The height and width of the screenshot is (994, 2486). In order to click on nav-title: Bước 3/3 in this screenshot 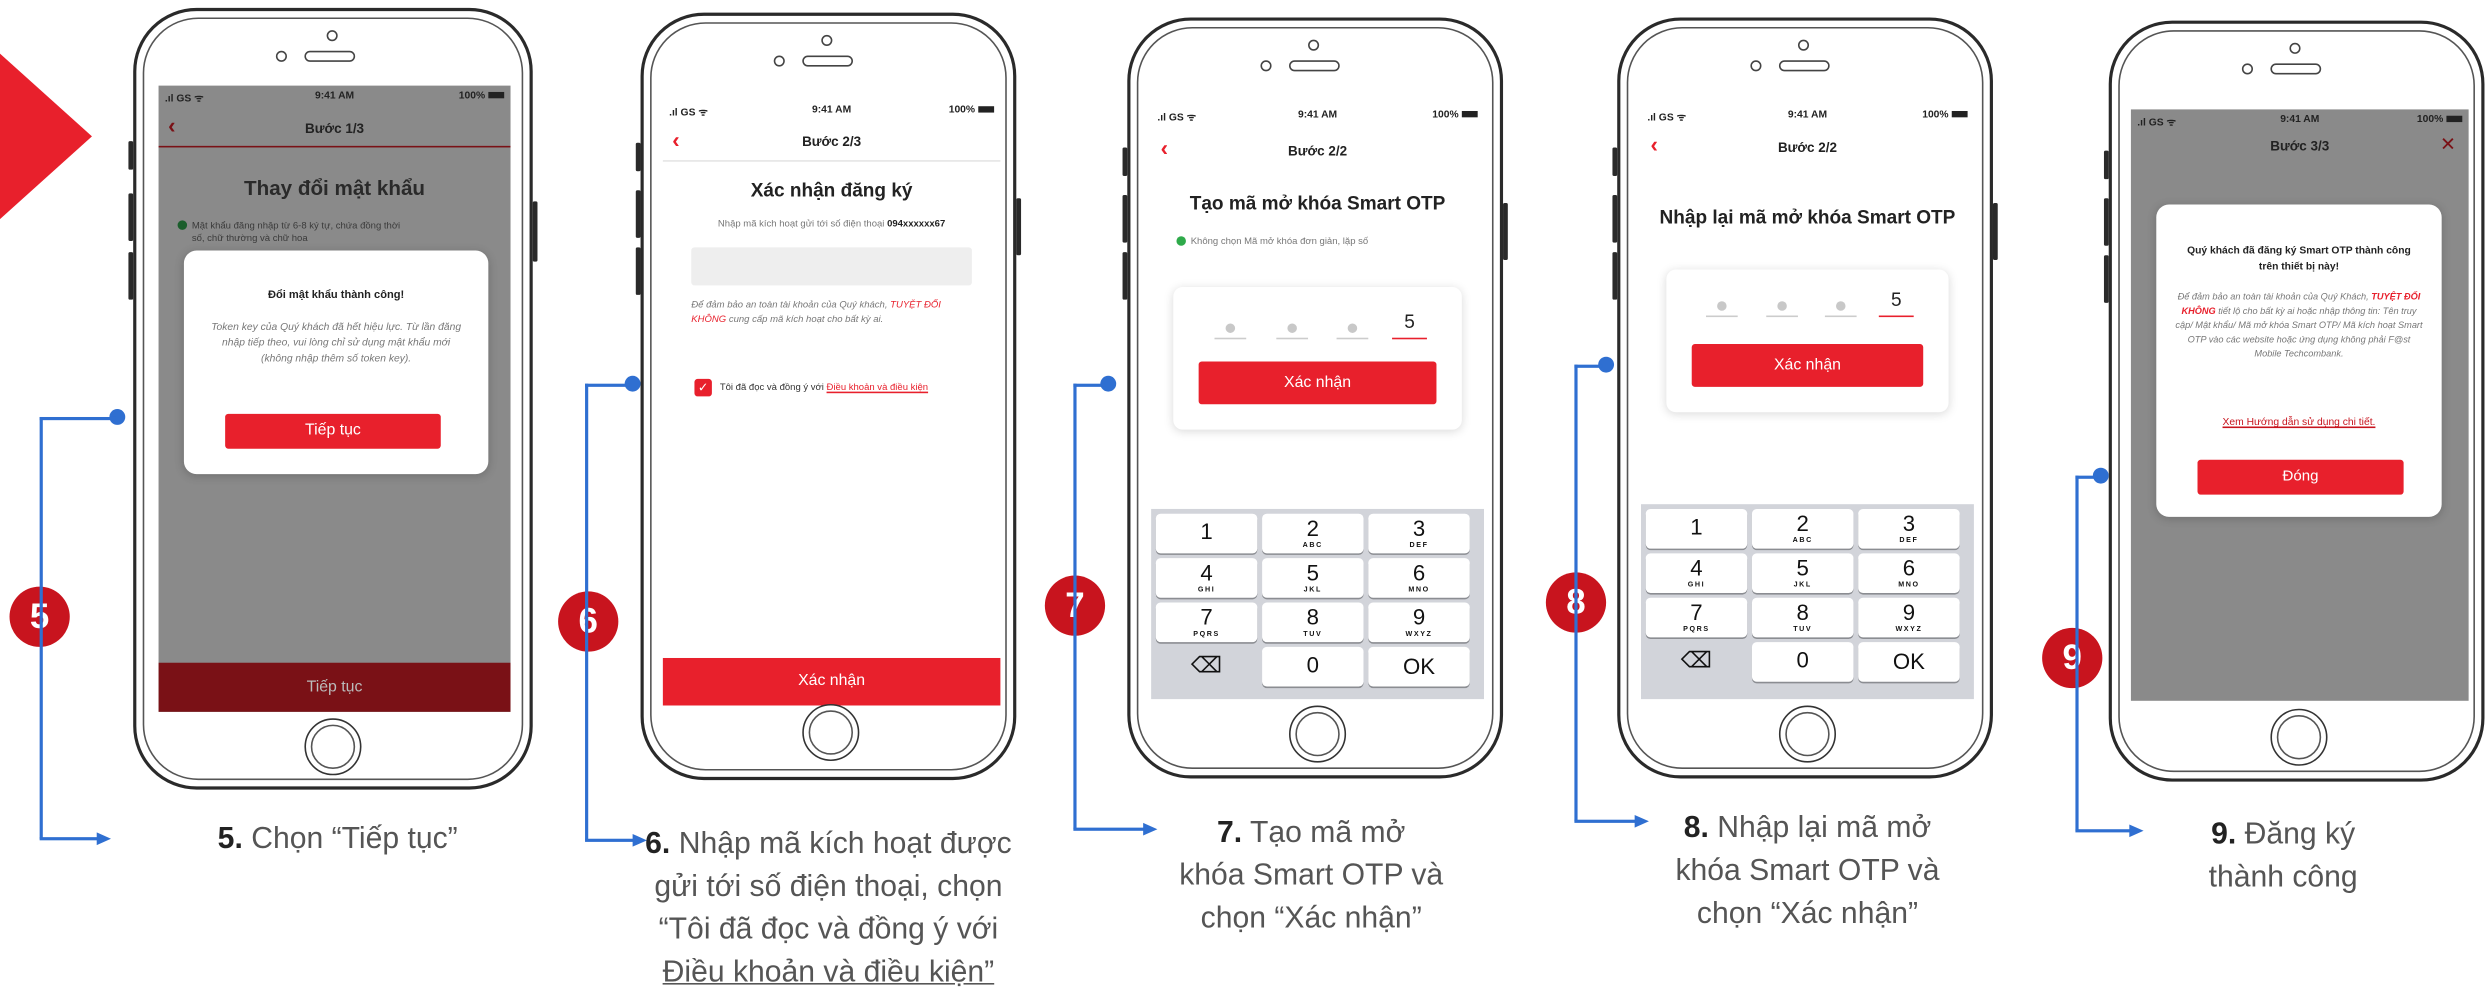, I will do `click(2300, 145)`.